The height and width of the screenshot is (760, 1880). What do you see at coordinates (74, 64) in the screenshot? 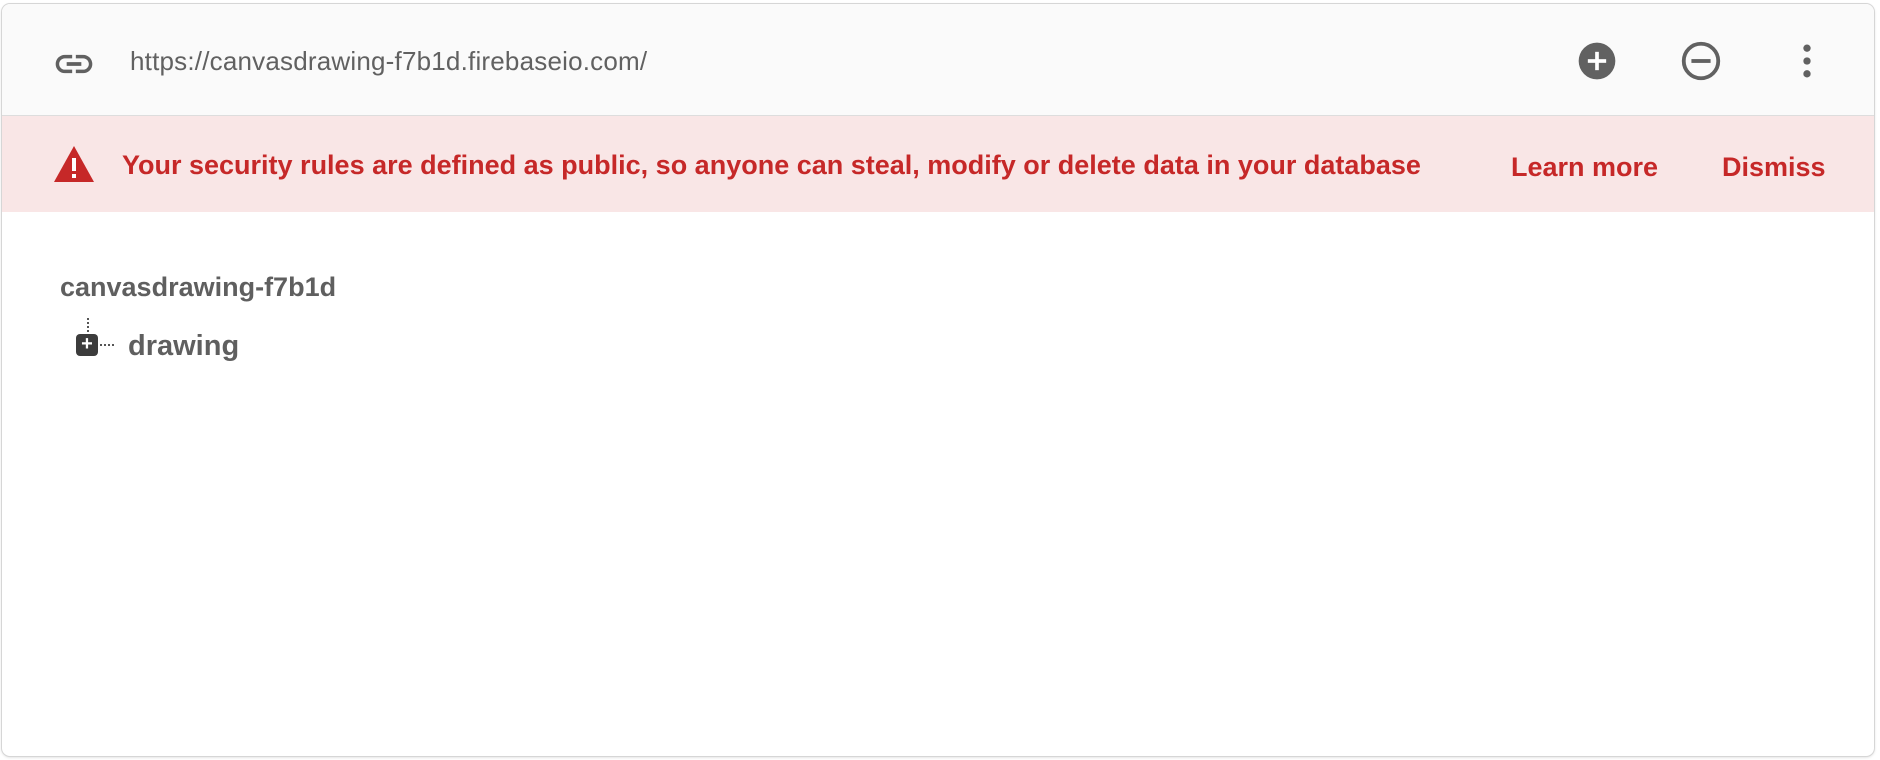
I see `link-icon` at bounding box center [74, 64].